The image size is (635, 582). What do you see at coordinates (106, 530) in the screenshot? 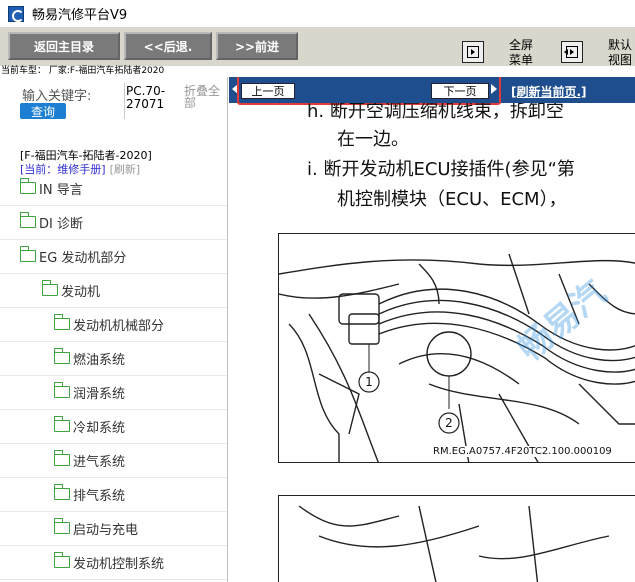
I see `tree-item-label: 启动与充电` at bounding box center [106, 530].